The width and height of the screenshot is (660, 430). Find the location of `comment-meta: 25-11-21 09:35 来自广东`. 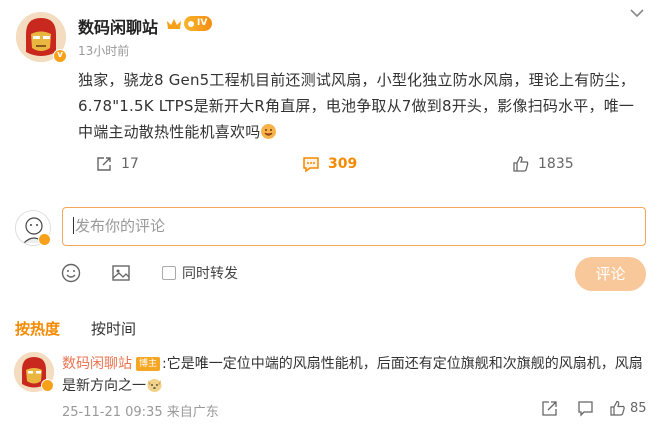

comment-meta: 25-11-21 09:35 来自广东 is located at coordinates (140, 410).